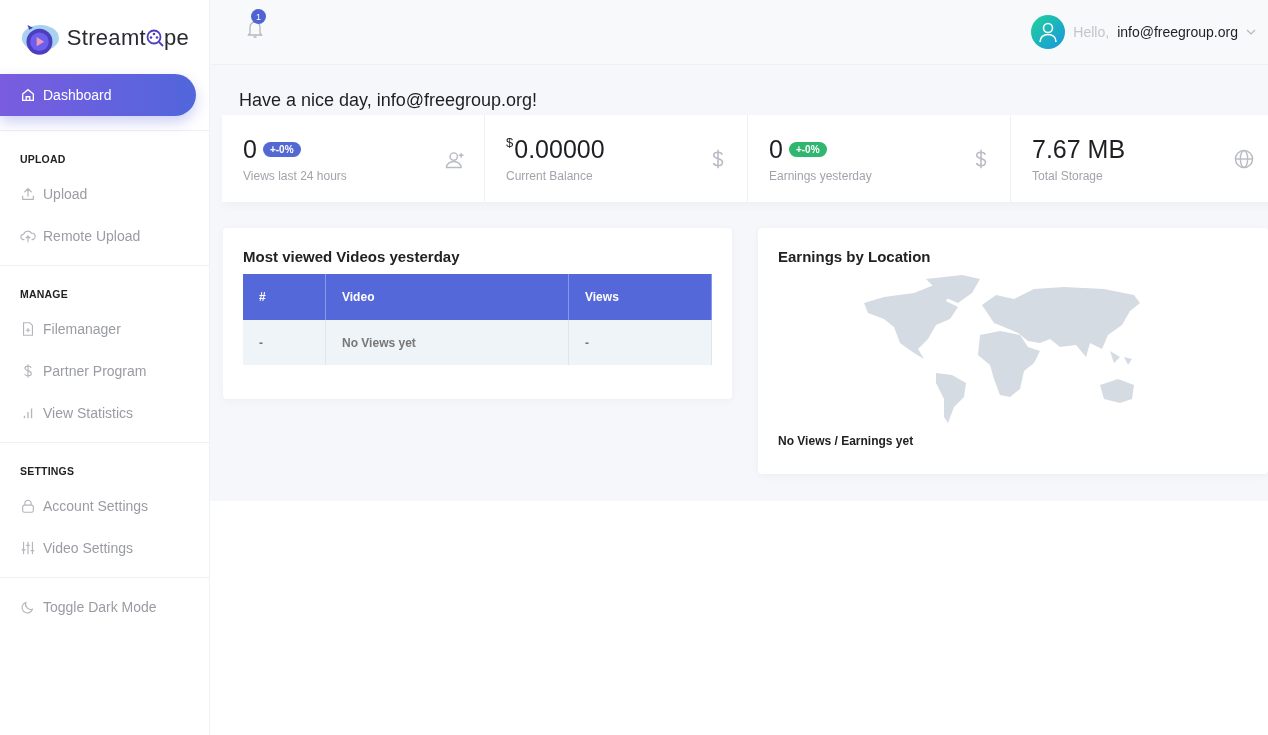 The height and width of the screenshot is (735, 1268). What do you see at coordinates (98, 95) in the screenshot?
I see `sidebar-item: Dashboard` at bounding box center [98, 95].